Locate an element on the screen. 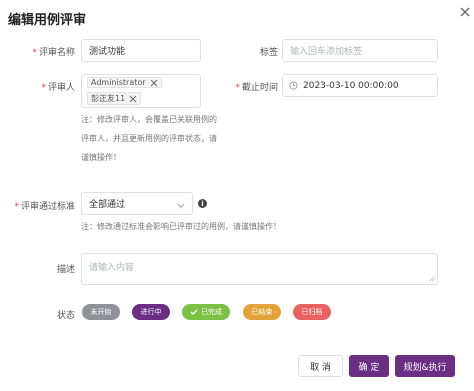  reviewer-tag-label: Administrator is located at coordinates (118, 82).